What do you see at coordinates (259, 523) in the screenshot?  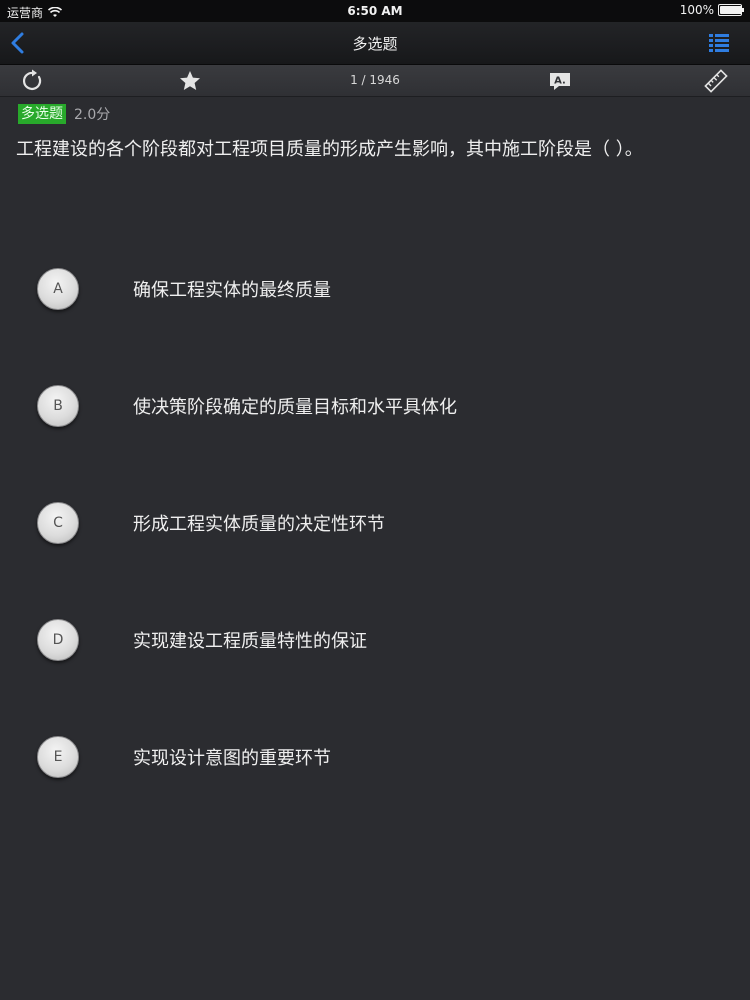 I see `option-text-c: 形成工程实体质量的决定性环节` at bounding box center [259, 523].